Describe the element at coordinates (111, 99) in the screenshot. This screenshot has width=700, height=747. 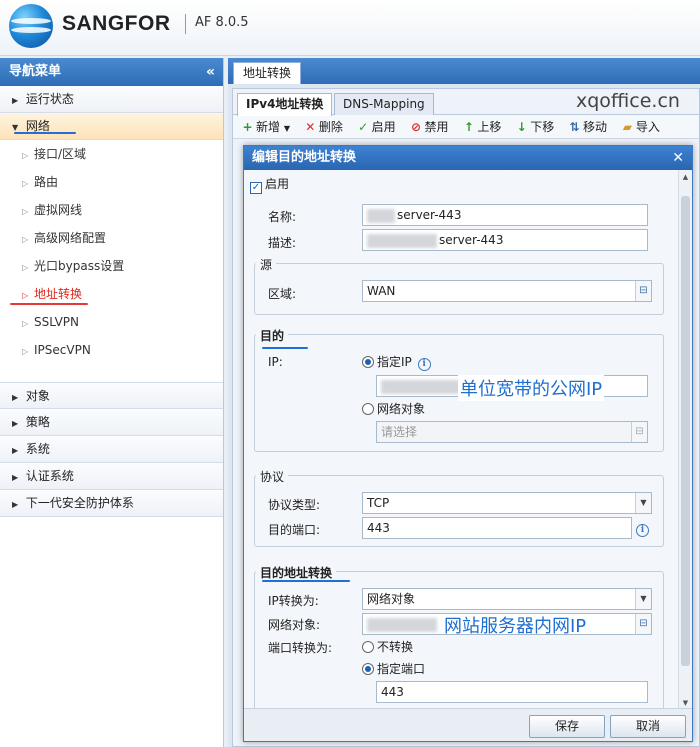
I see `nav-section-status: ▶ 运行状态` at that location.